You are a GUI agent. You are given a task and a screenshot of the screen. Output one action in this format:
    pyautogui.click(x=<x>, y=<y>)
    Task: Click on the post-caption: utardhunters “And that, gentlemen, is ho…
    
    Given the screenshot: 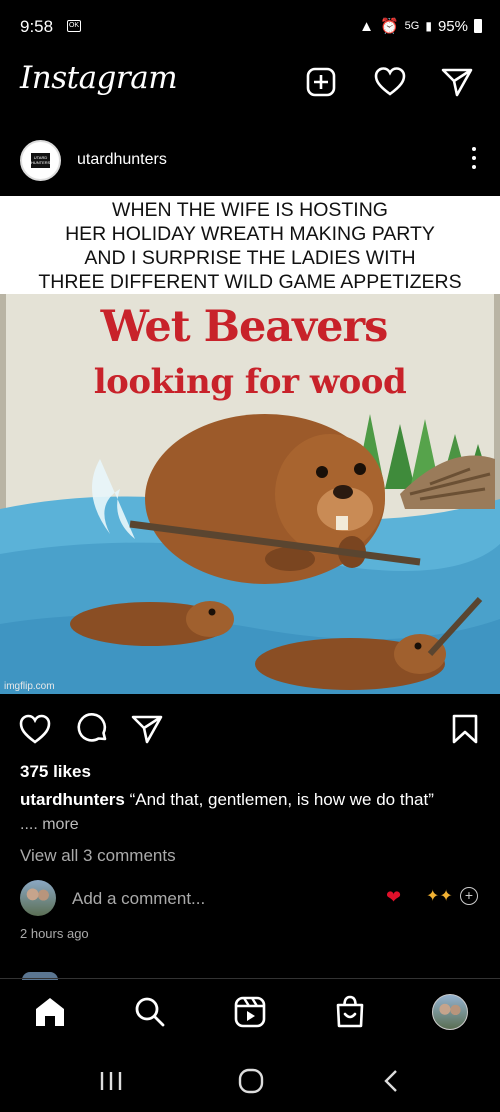 What is the action you would take?
    pyautogui.click(x=227, y=800)
    